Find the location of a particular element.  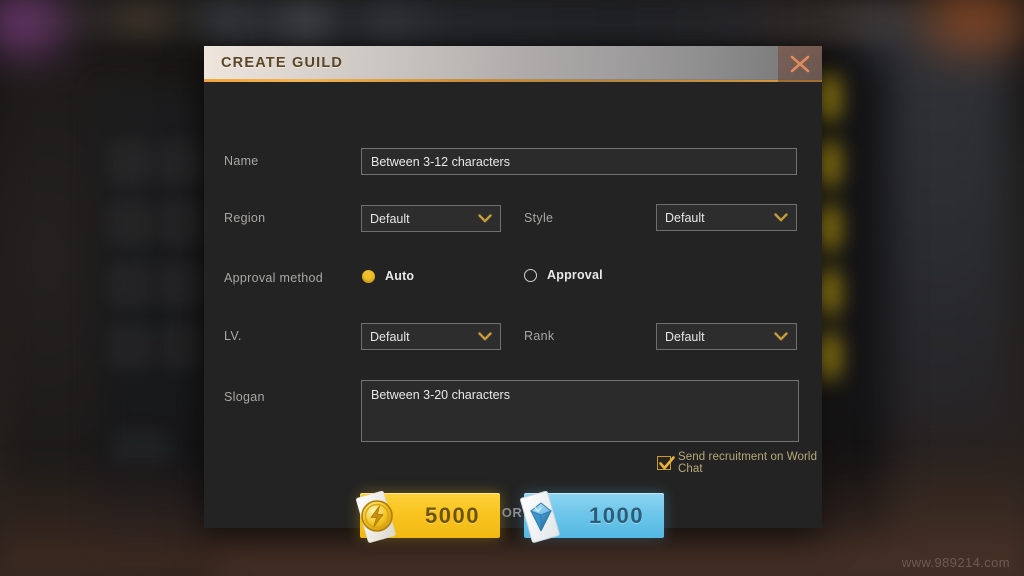

guild-slogan-input: Between 3-20 characters is located at coordinates (580, 411).